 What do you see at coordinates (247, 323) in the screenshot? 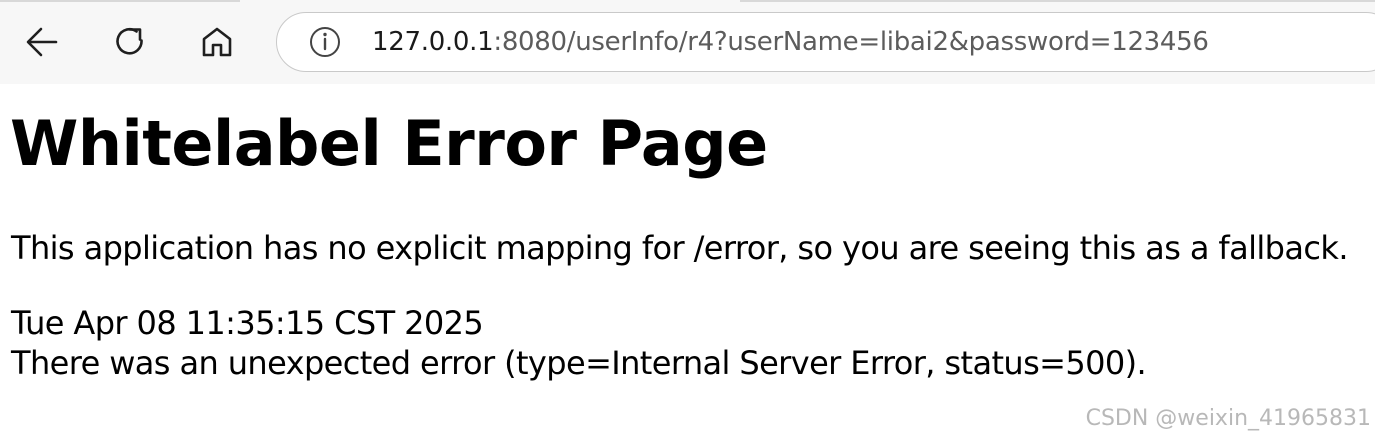
I see `error-timestamp: Tue Apr 08 11:35:15 CST 2025` at bounding box center [247, 323].